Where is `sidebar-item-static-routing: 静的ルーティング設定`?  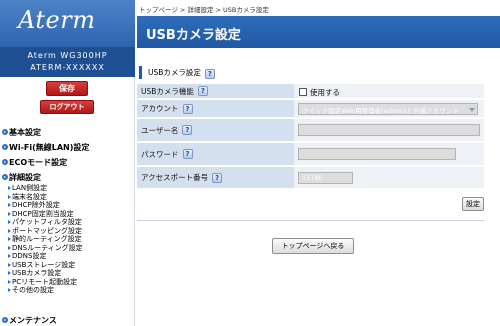 sidebar-item-static-routing: 静的ルーティング設定 is located at coordinates (45, 239).